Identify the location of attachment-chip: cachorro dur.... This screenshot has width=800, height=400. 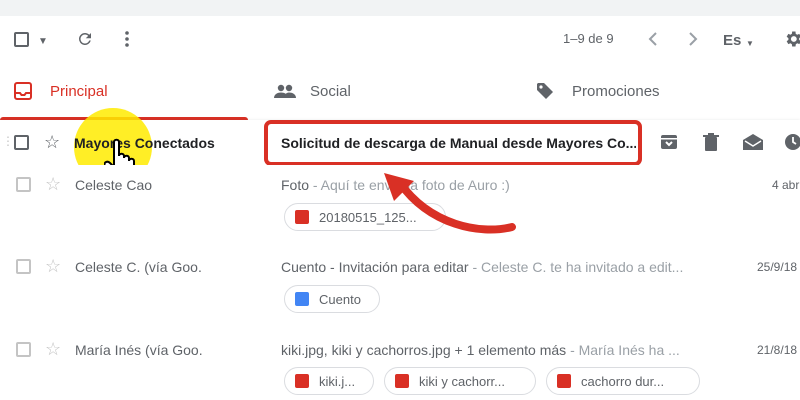
(623, 381).